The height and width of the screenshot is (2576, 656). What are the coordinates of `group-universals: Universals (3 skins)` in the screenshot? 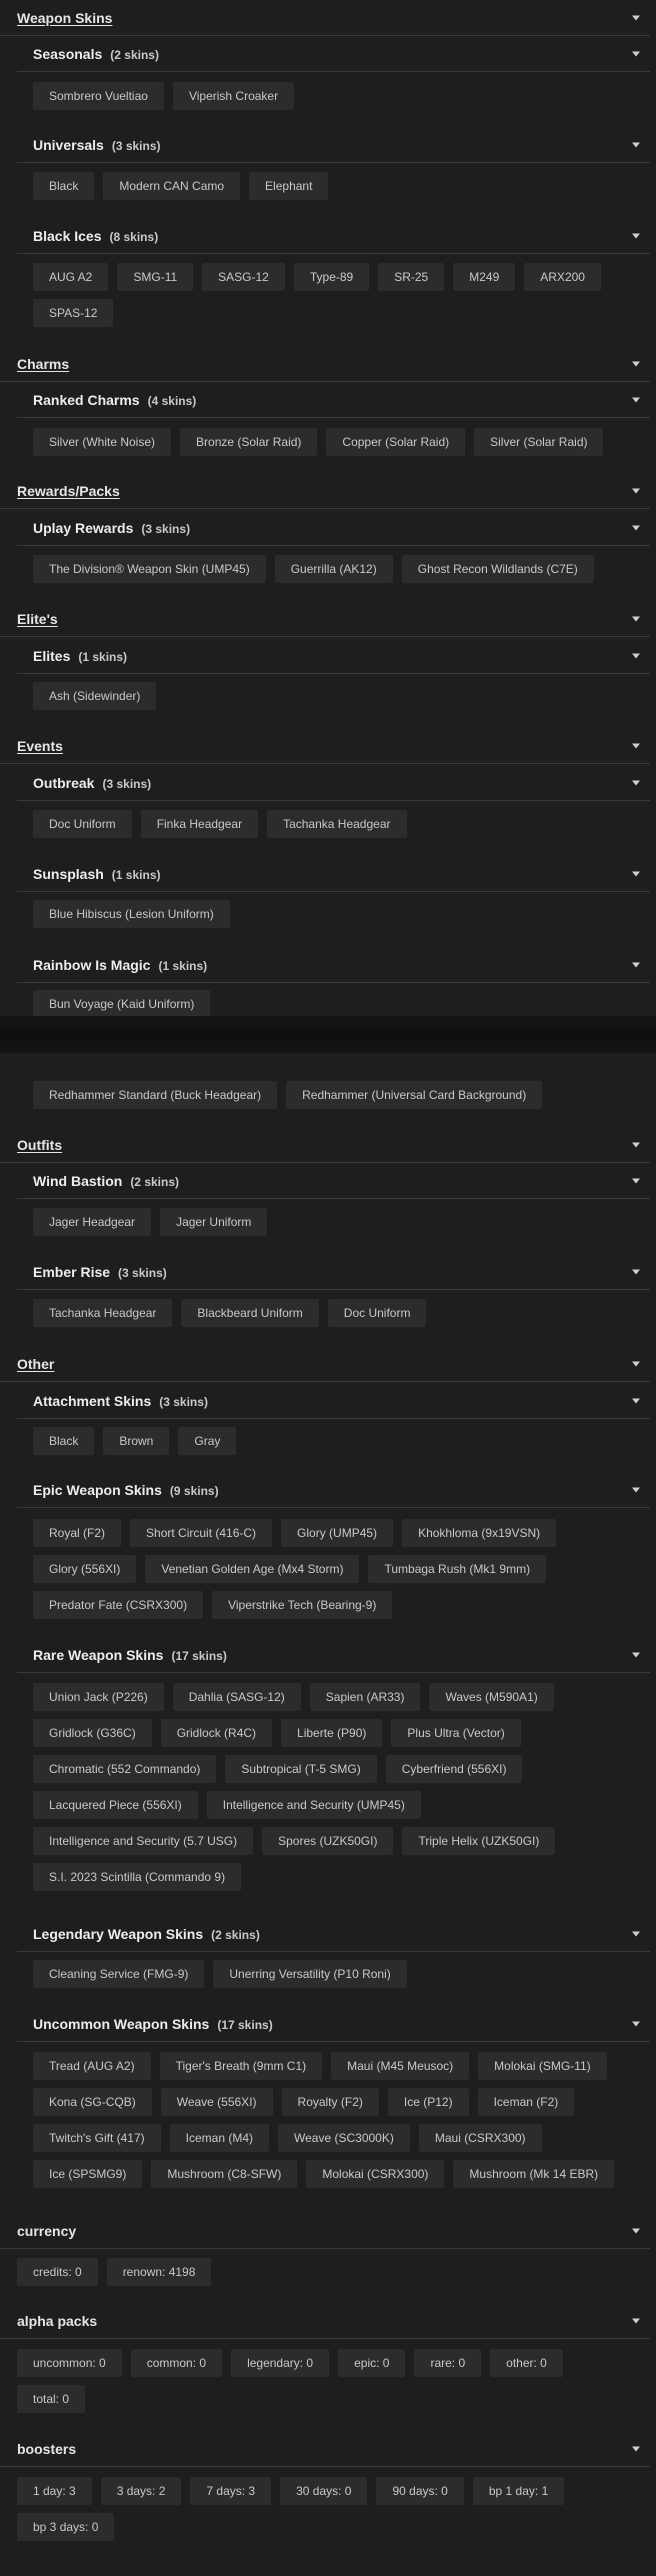 It's located at (325, 145).